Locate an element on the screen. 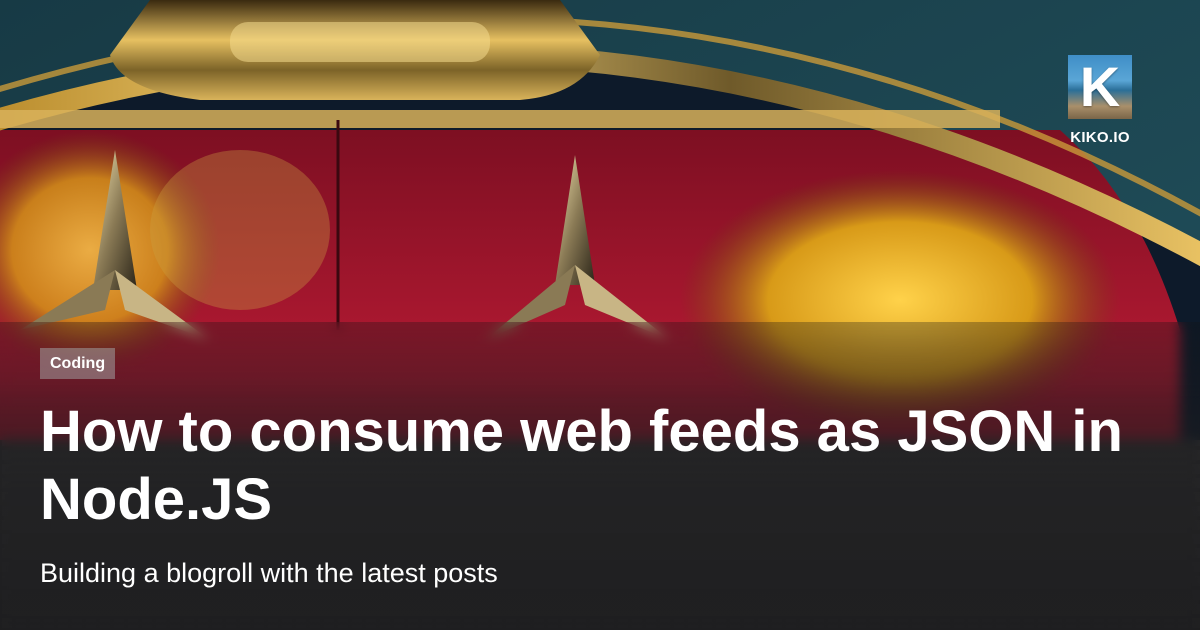 The height and width of the screenshot is (630, 1200). site-name: KIKO.IO is located at coordinates (1100, 137).